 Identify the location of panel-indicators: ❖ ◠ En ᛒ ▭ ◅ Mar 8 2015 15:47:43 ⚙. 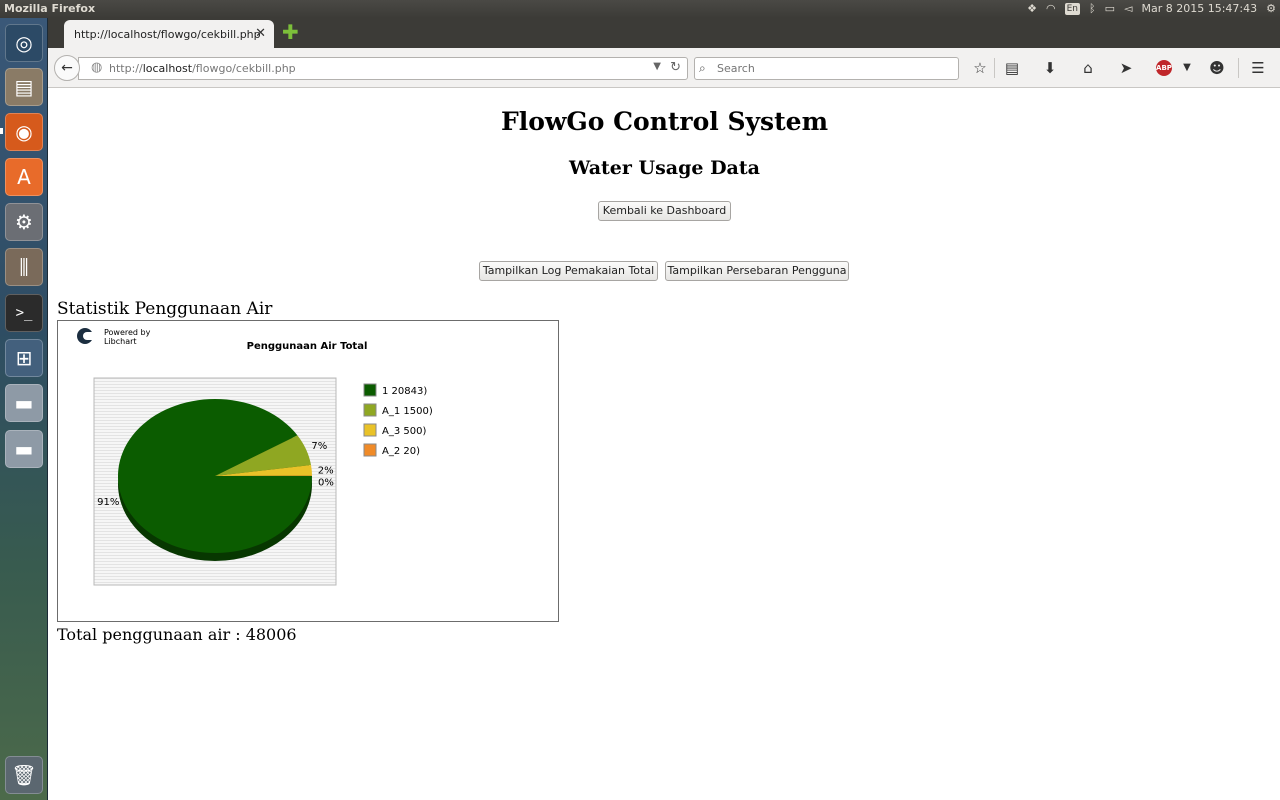
(1151, 9).